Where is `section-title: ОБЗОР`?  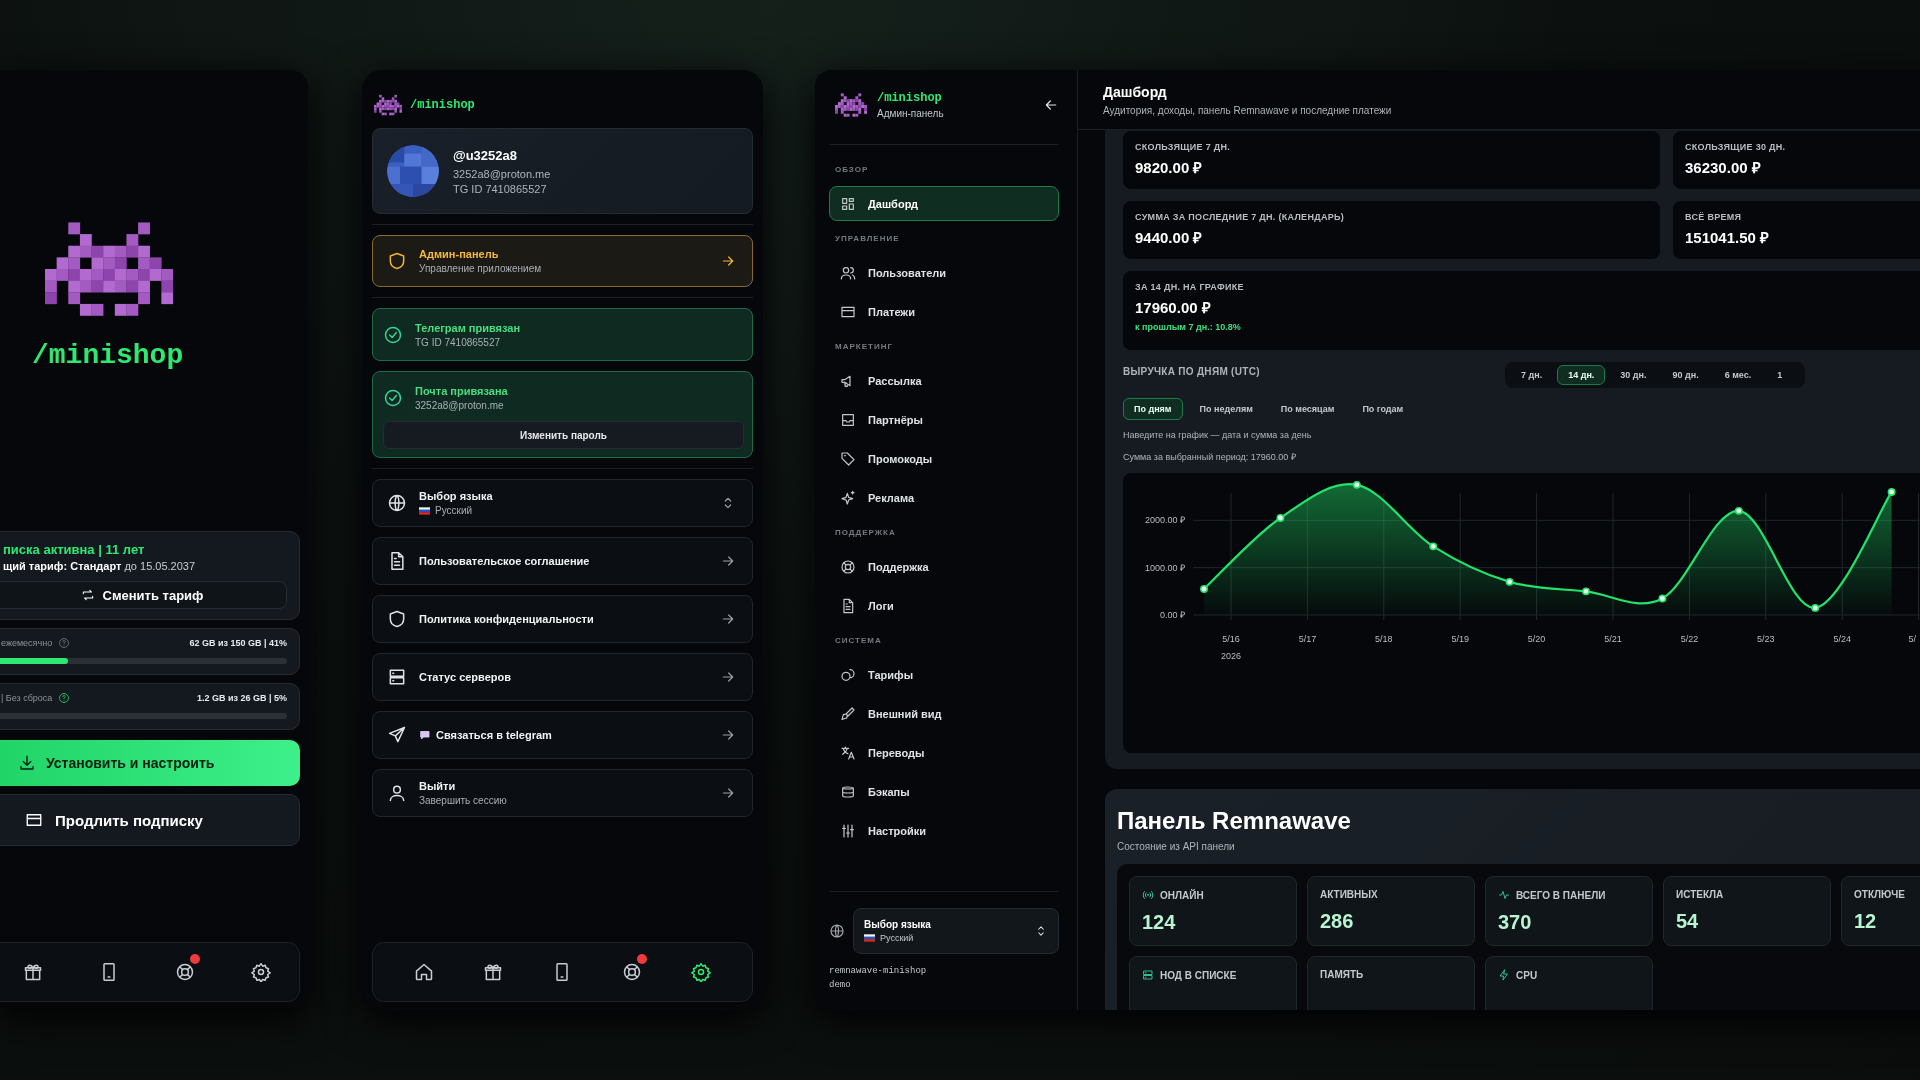
section-title: ОБЗОР is located at coordinates (852, 170).